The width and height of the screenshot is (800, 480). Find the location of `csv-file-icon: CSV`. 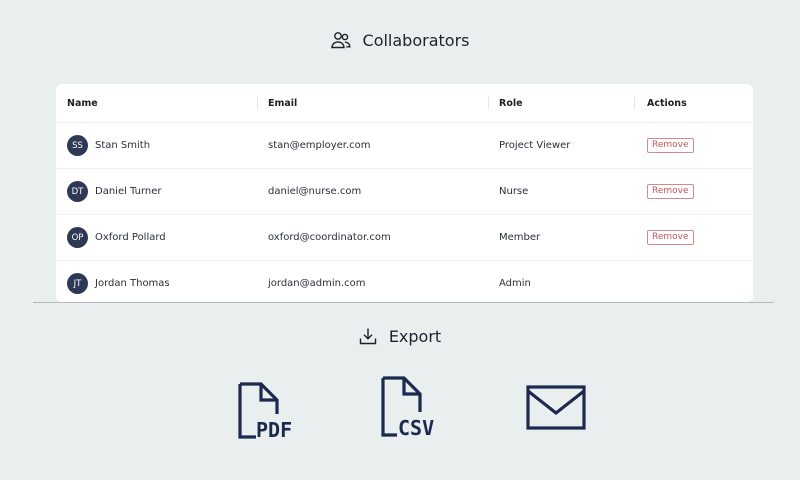

csv-file-icon: CSV is located at coordinates (411, 407).